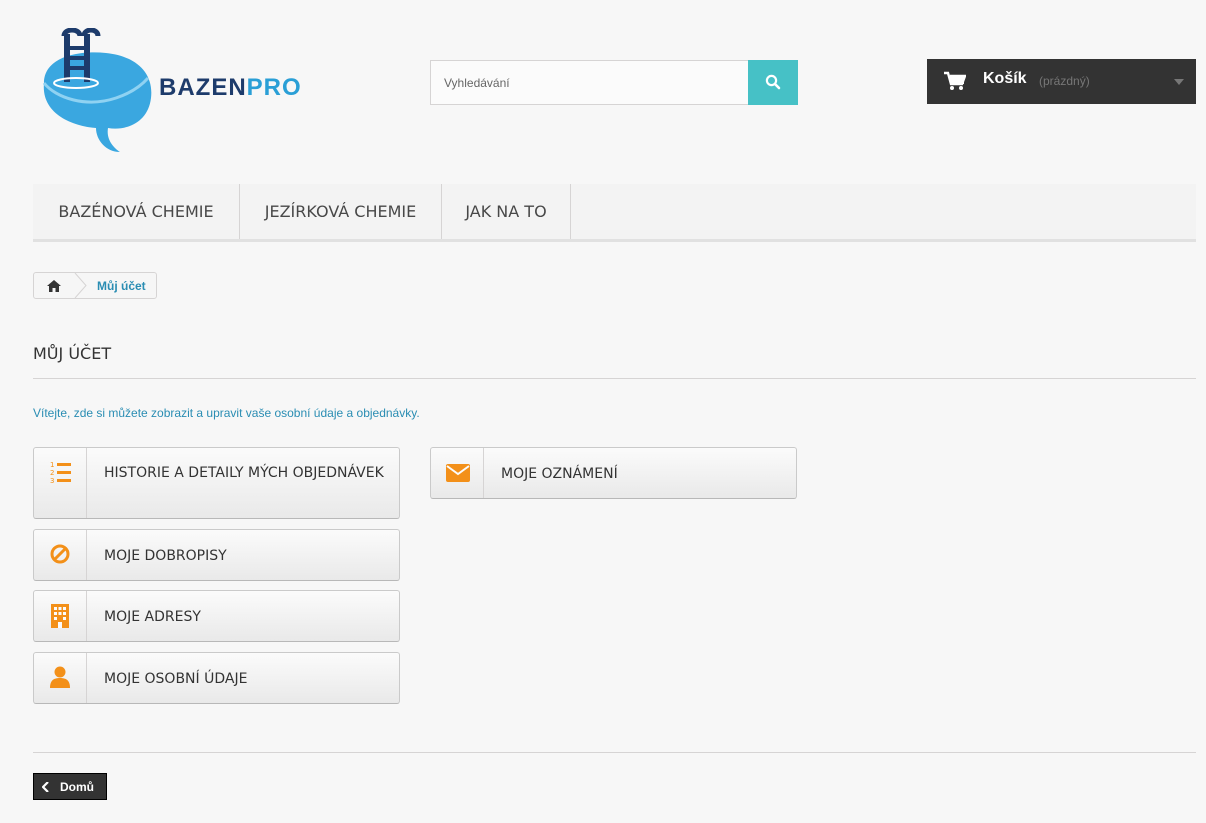  What do you see at coordinates (176, 679) in the screenshot?
I see `personal-info-label: MOJE OSOBNÍ ÚDAJE` at bounding box center [176, 679].